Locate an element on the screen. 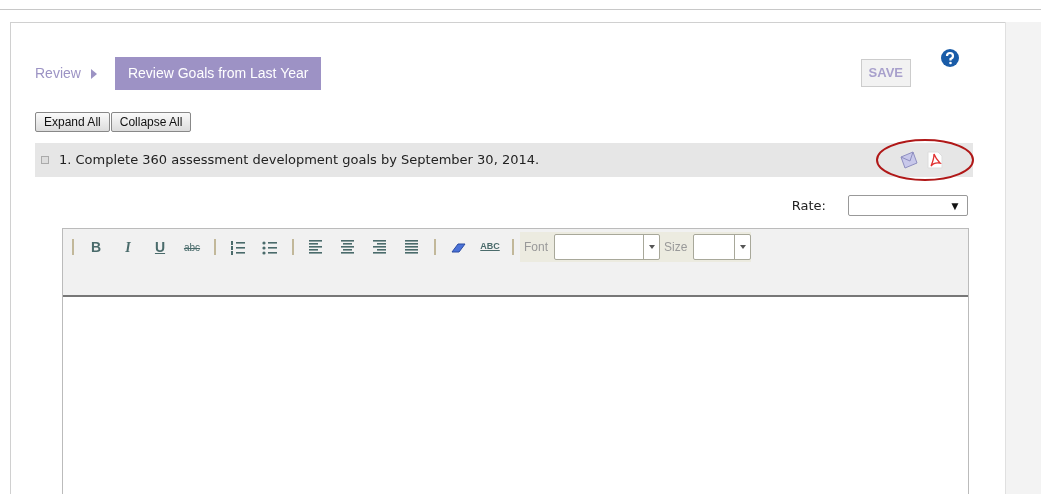  italic-button: I is located at coordinates (128, 247).